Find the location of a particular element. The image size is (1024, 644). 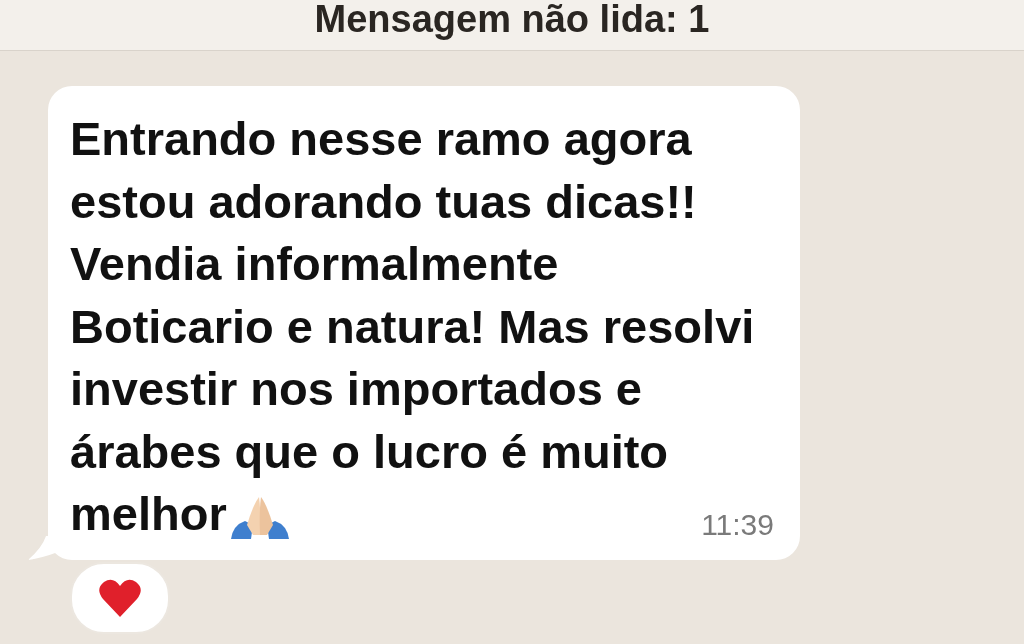

unread-count-text: Mensagem não lida: 1 is located at coordinates (512, 21).